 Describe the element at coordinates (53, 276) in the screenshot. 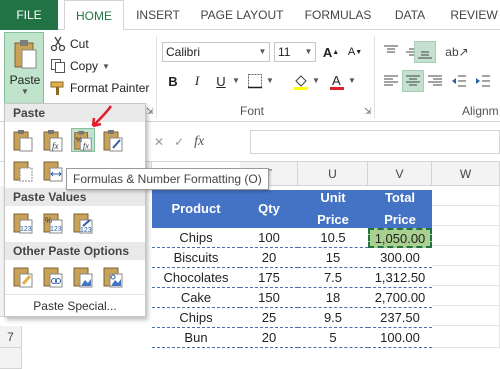

I see `paste-link-icon` at that location.